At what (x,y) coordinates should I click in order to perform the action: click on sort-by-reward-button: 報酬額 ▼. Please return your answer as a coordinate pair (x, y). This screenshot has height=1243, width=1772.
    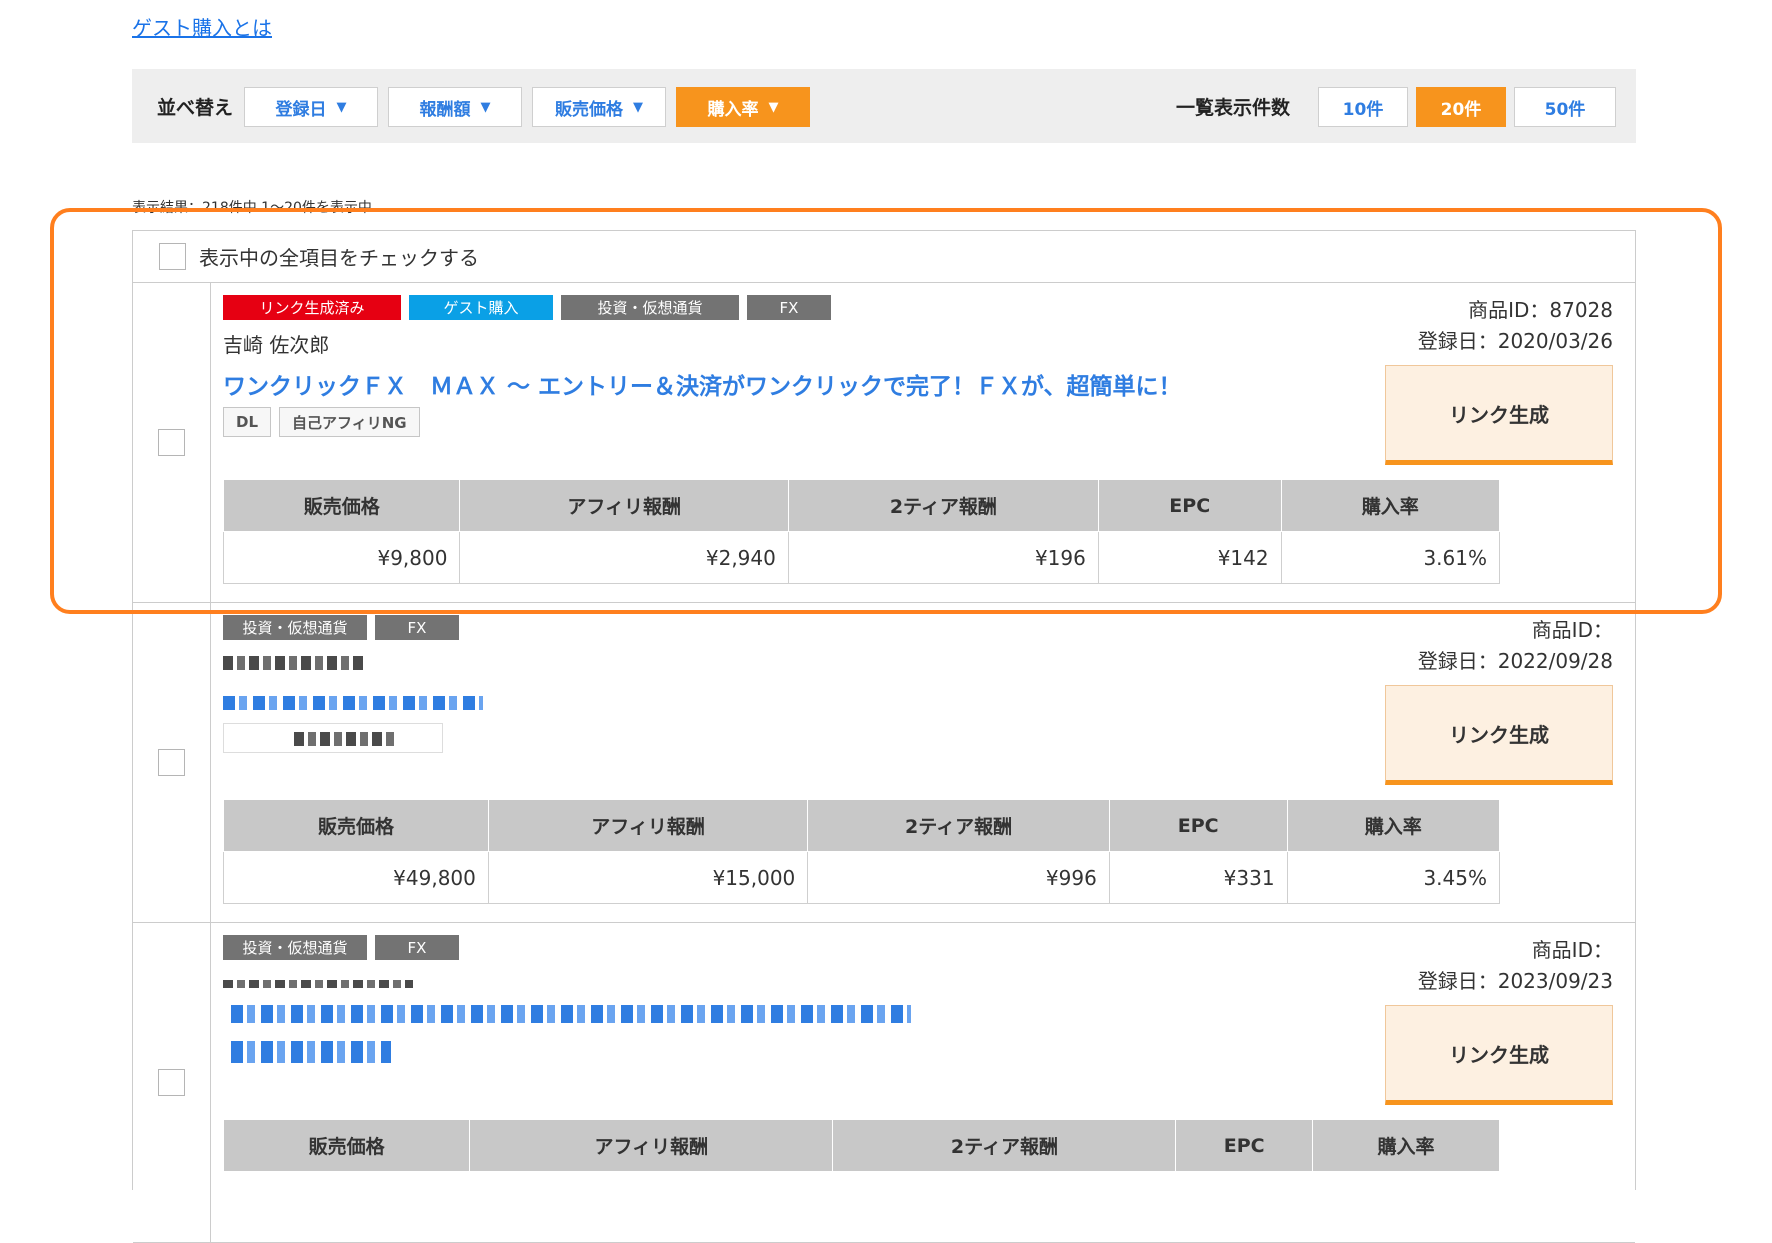
    Looking at the image, I should click on (455, 107).